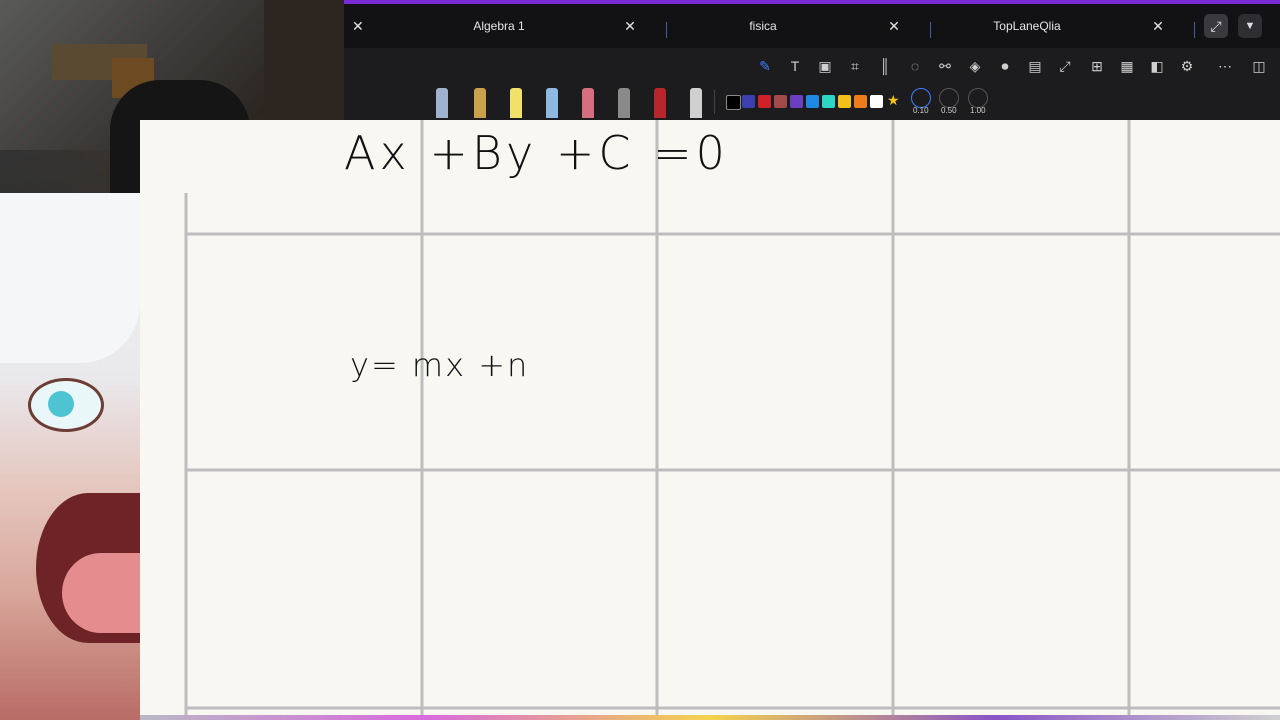 This screenshot has width=1280, height=720. Describe the element at coordinates (1157, 66) in the screenshot. I see `split-view-icon: ◧` at that location.